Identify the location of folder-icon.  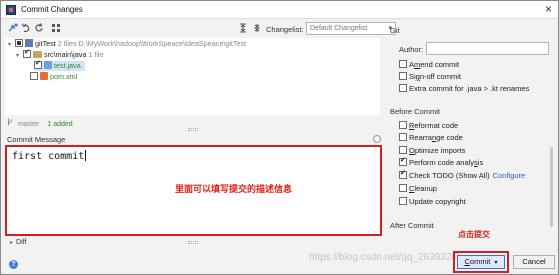
(37, 54).